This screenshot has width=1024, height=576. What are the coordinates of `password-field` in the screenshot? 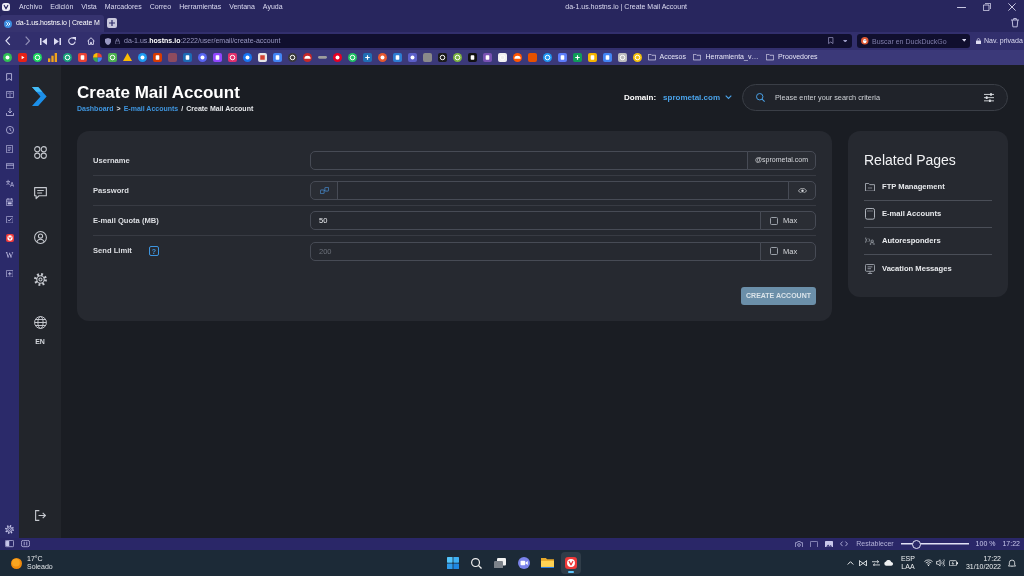 It's located at (563, 190).